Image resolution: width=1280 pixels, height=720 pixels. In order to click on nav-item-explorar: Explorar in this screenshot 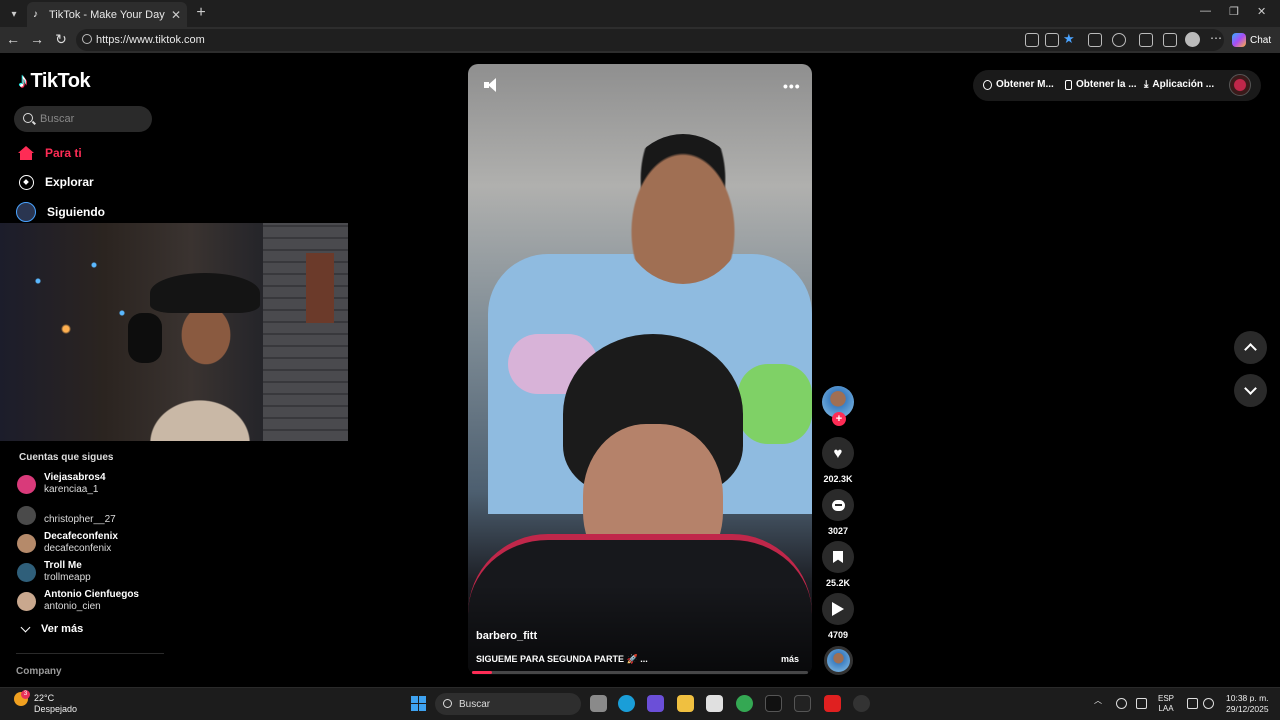, I will do `click(56, 182)`.